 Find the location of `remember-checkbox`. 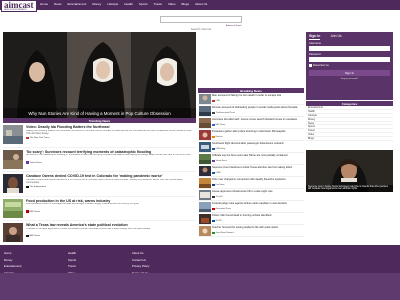

remember-checkbox is located at coordinates (310, 65).